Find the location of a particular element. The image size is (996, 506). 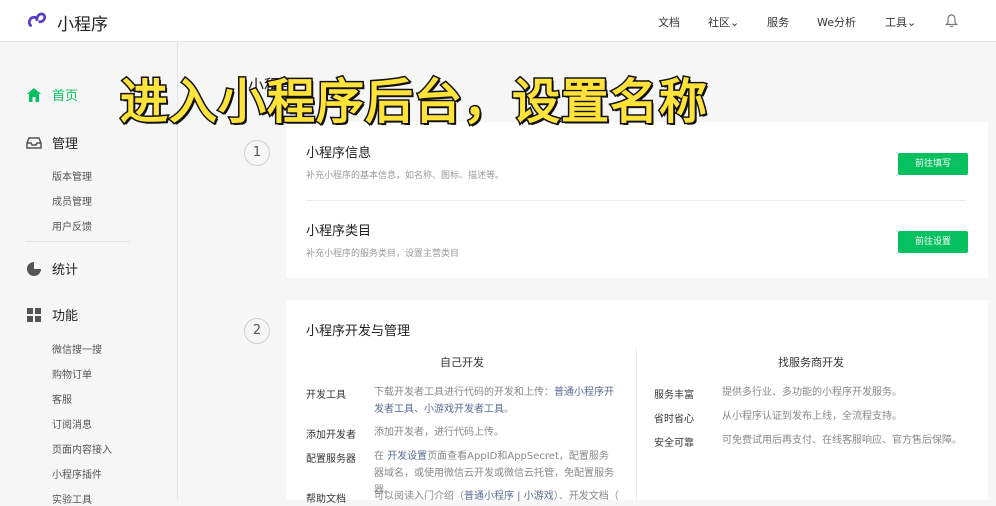

sidebar-item-customer-service: 客服 is located at coordinates (62, 398).